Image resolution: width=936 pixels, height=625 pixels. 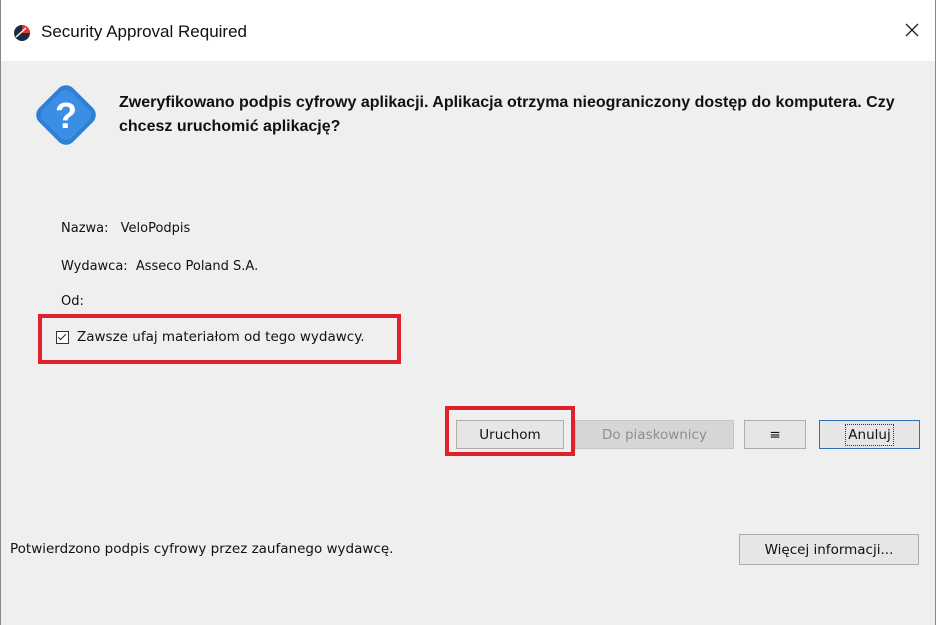 What do you see at coordinates (22, 33) in the screenshot?
I see `java-app-icon` at bounding box center [22, 33].